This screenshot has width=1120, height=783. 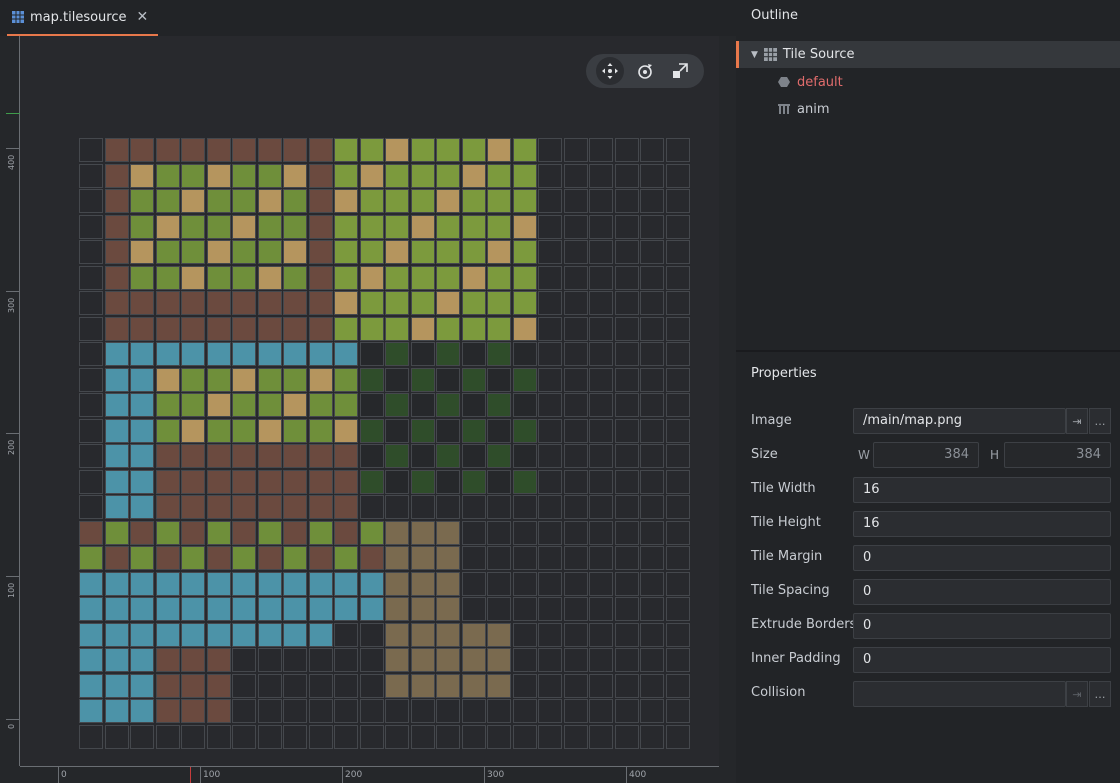 I want to click on tab-map-tilesource: map.tilesource ✕, so click(x=83, y=18).